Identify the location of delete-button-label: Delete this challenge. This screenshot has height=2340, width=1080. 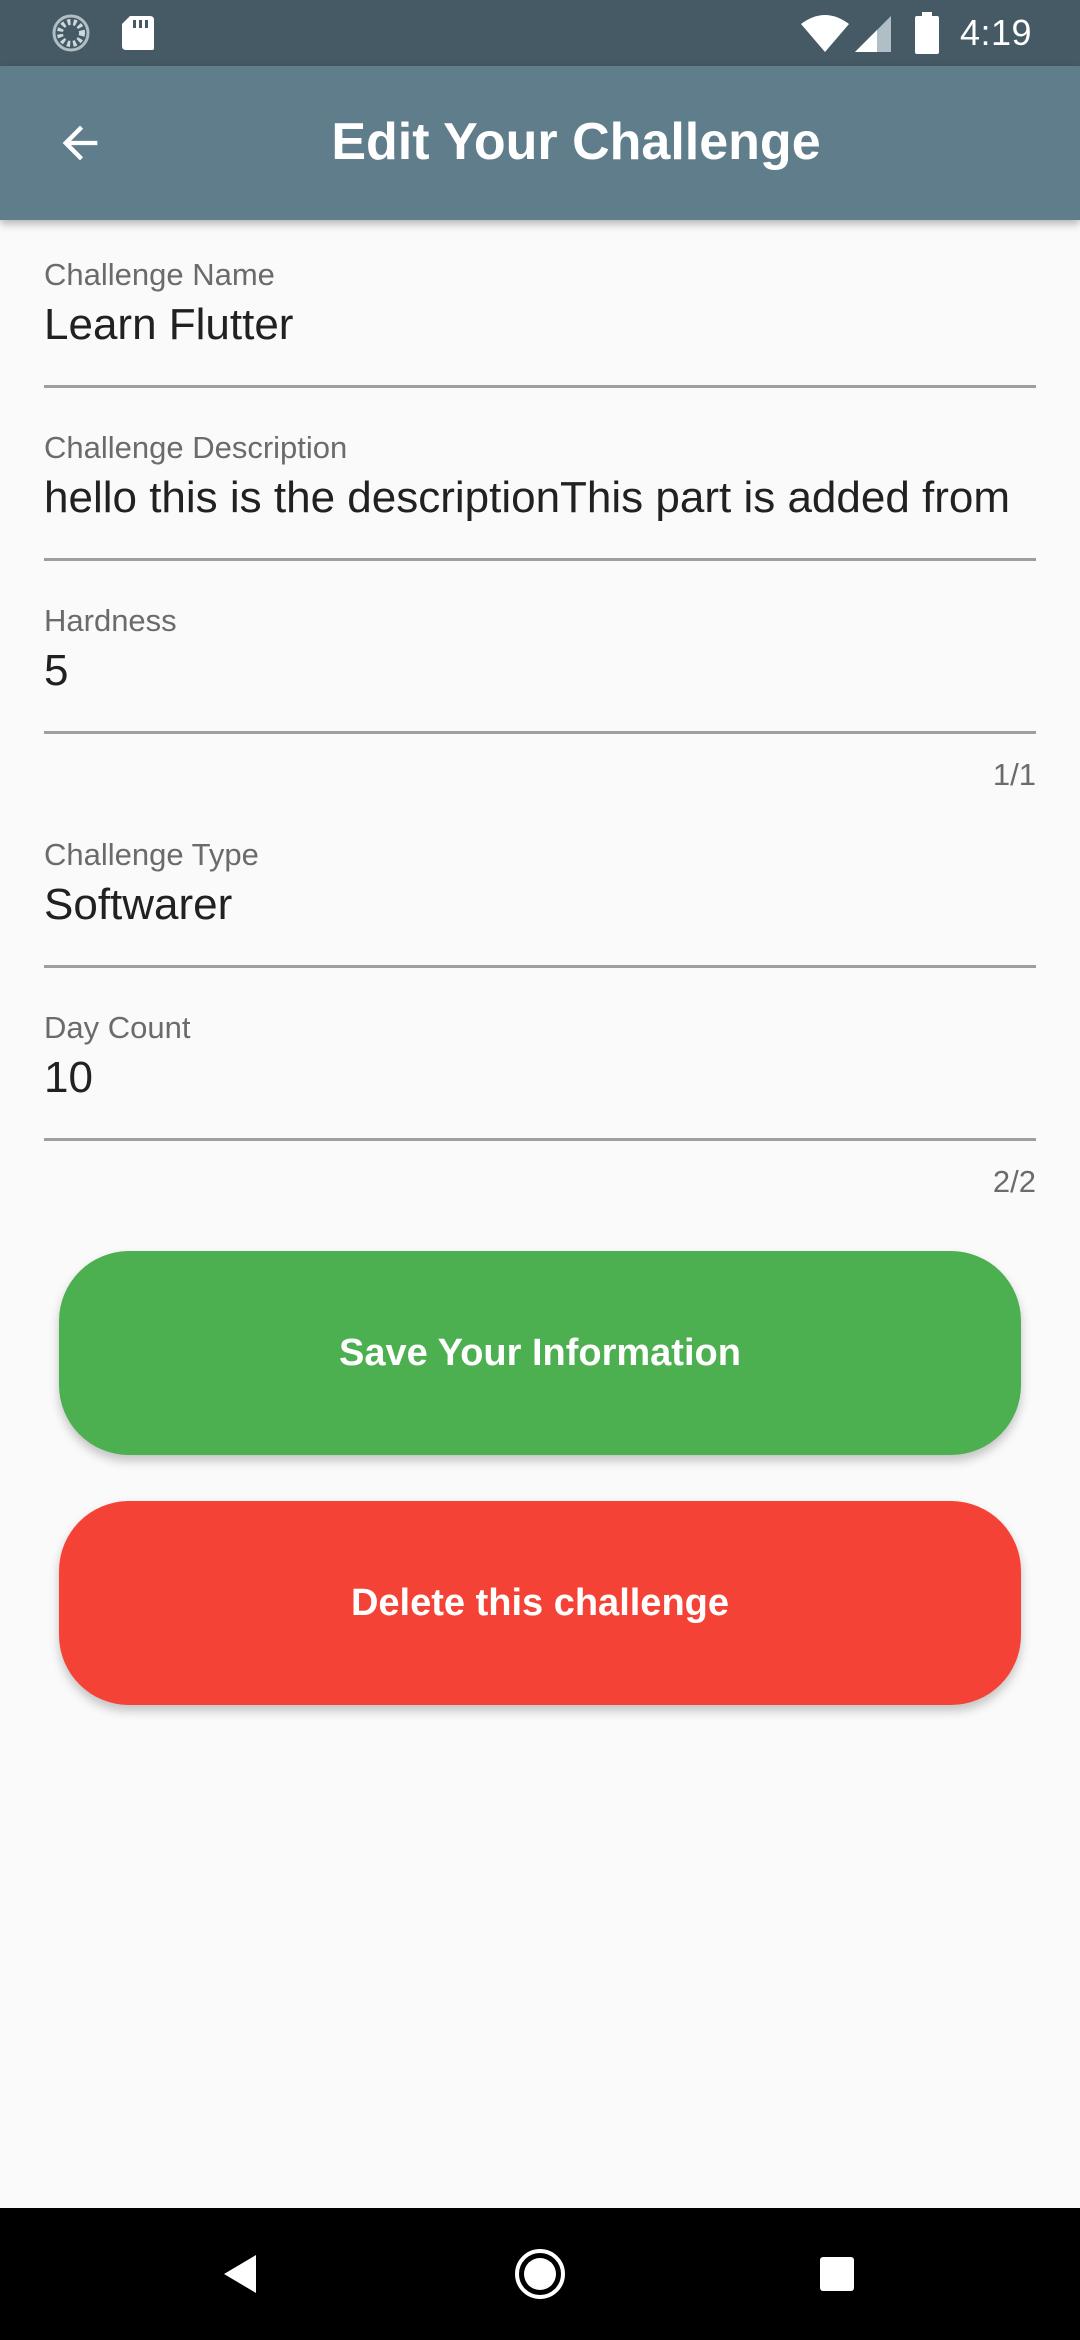
(539, 1602).